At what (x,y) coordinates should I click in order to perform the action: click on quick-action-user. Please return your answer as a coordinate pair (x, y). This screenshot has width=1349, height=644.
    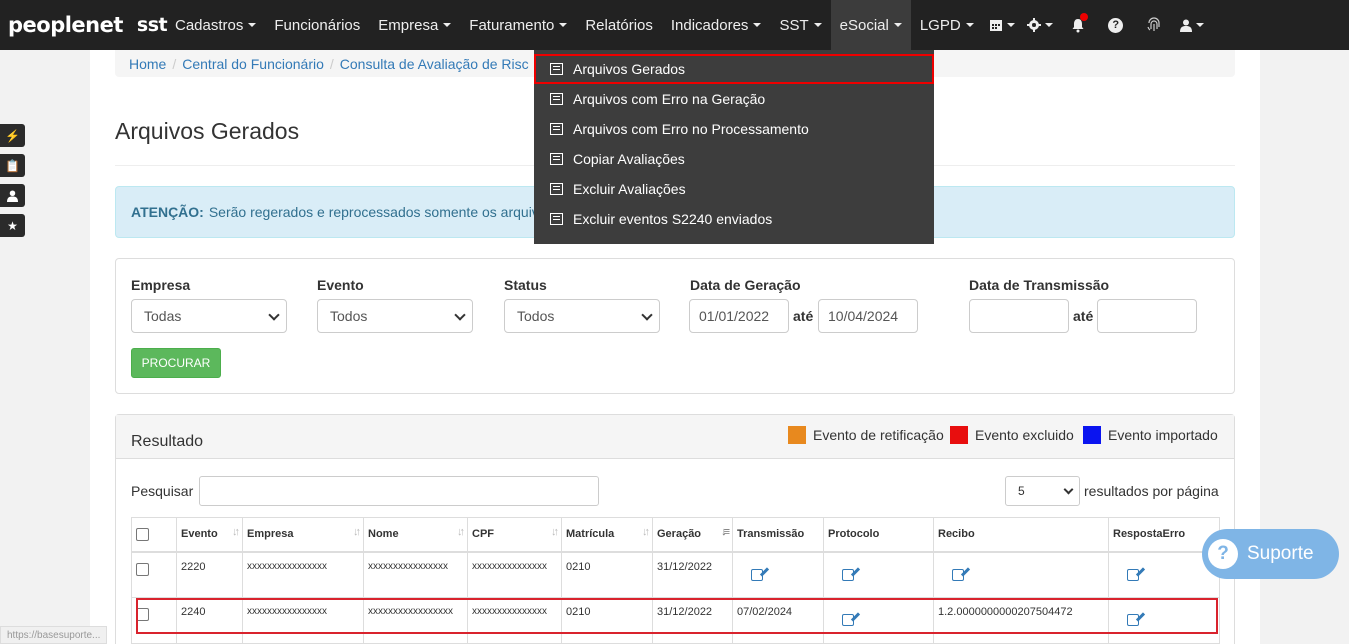
    Looking at the image, I should click on (12, 195).